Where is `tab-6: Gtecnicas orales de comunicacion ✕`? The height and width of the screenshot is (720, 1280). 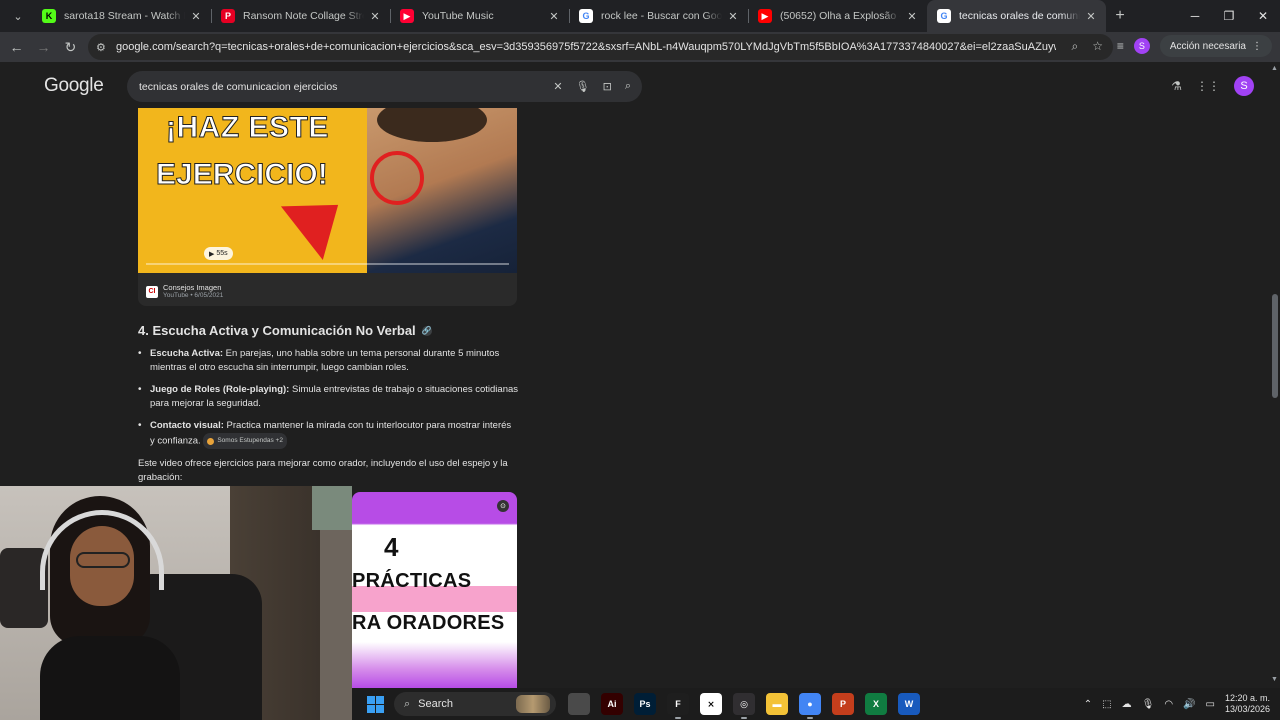 tab-6: Gtecnicas orales de comunicacion ✕ is located at coordinates (1016, 16).